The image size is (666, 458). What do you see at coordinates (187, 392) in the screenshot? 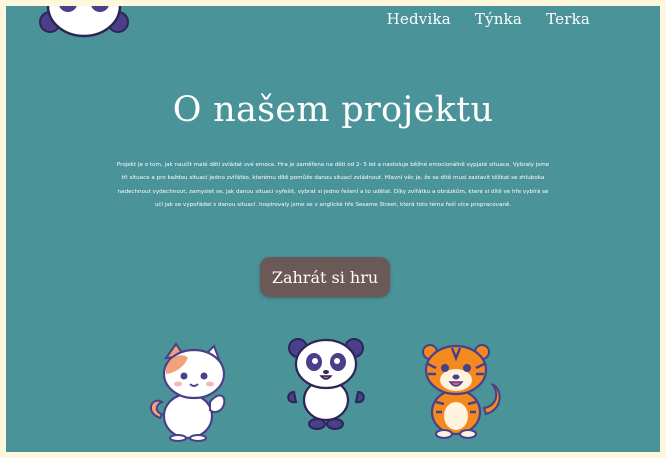
I see `cat-character-icon` at bounding box center [187, 392].